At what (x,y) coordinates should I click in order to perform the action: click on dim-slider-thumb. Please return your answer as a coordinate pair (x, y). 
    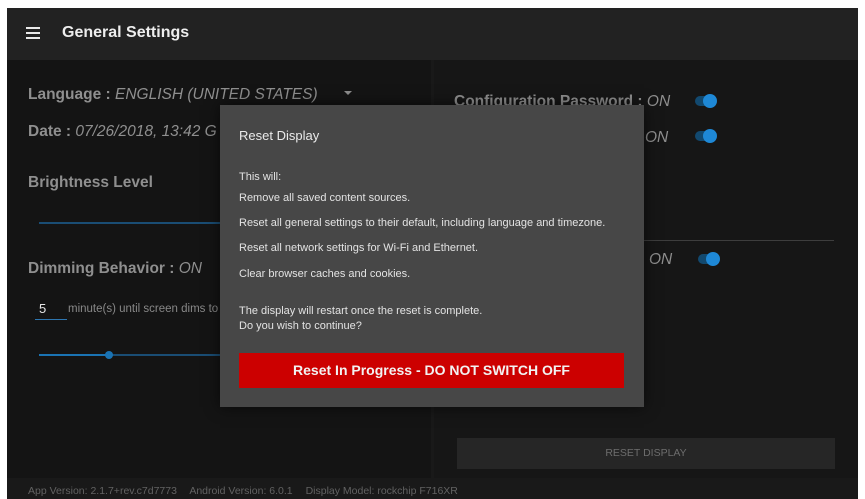
    Looking at the image, I should click on (109, 355).